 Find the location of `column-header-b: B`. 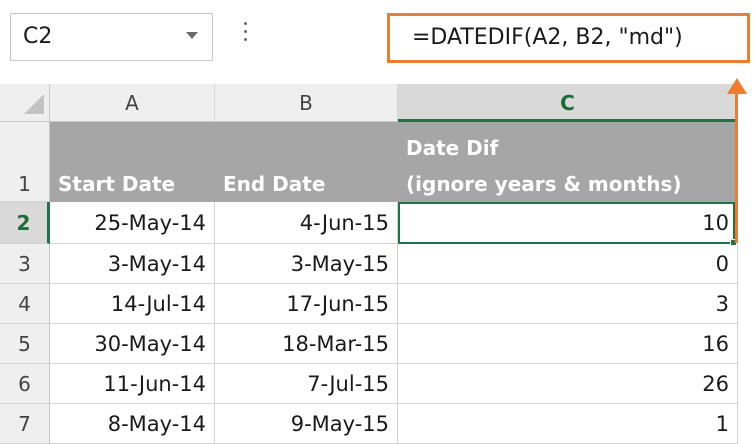

column-header-b: B is located at coordinates (306, 103).